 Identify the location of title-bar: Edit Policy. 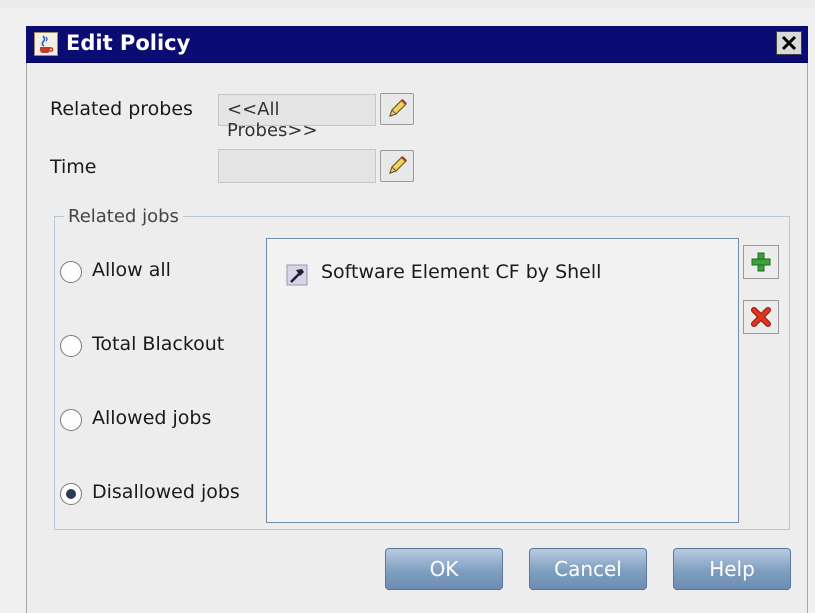
(417, 44).